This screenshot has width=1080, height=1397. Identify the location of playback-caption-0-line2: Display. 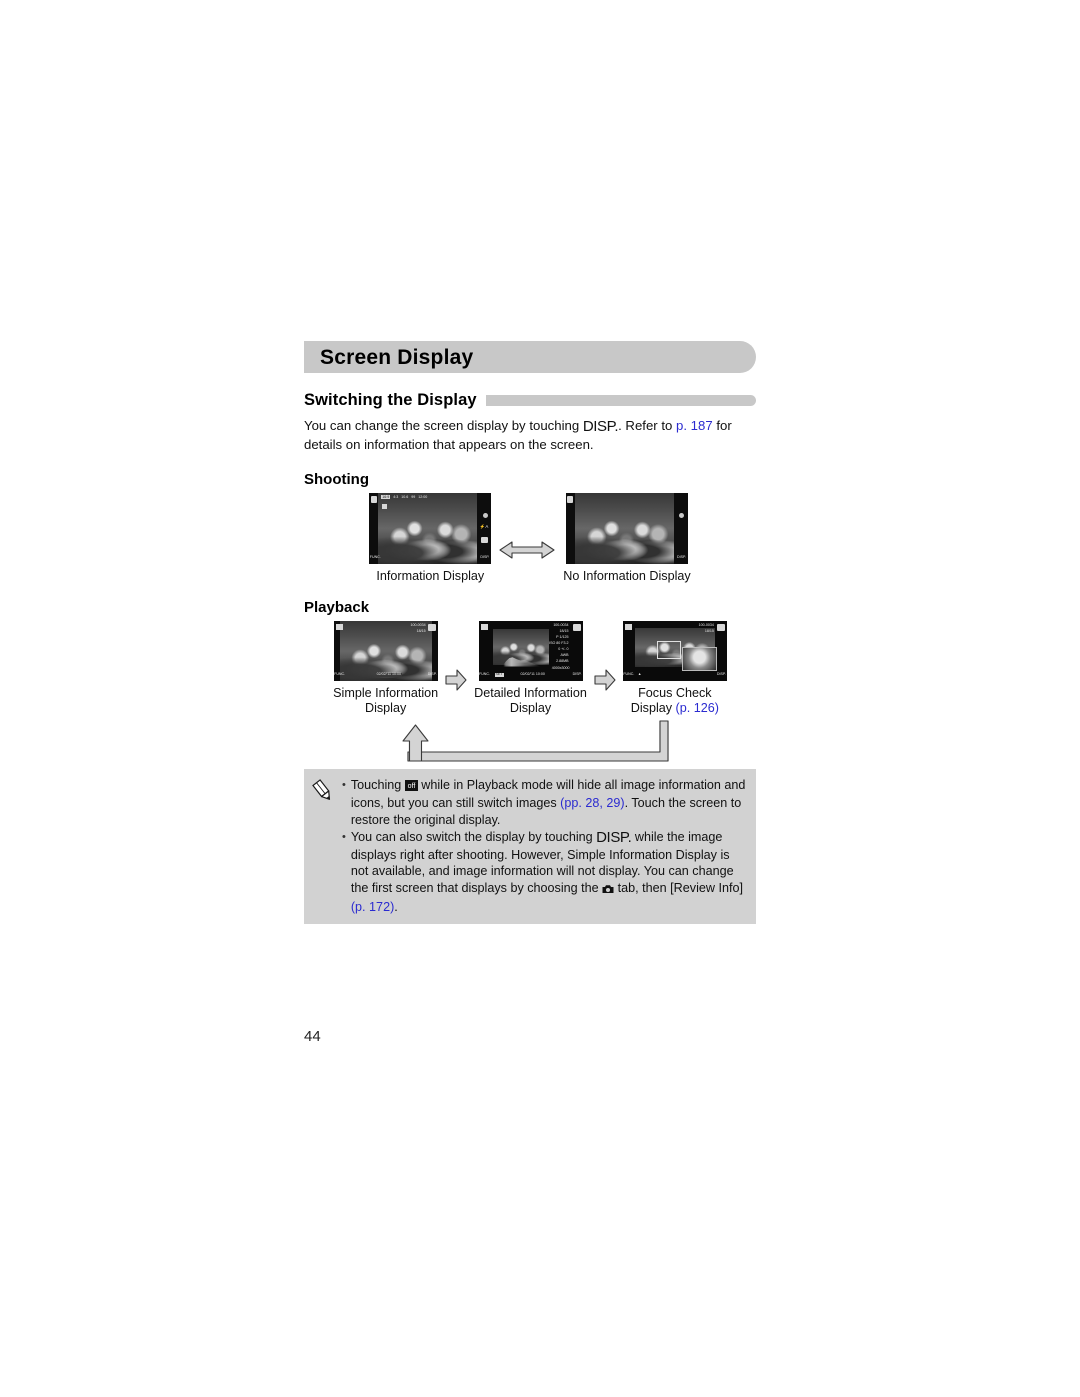
(385, 708).